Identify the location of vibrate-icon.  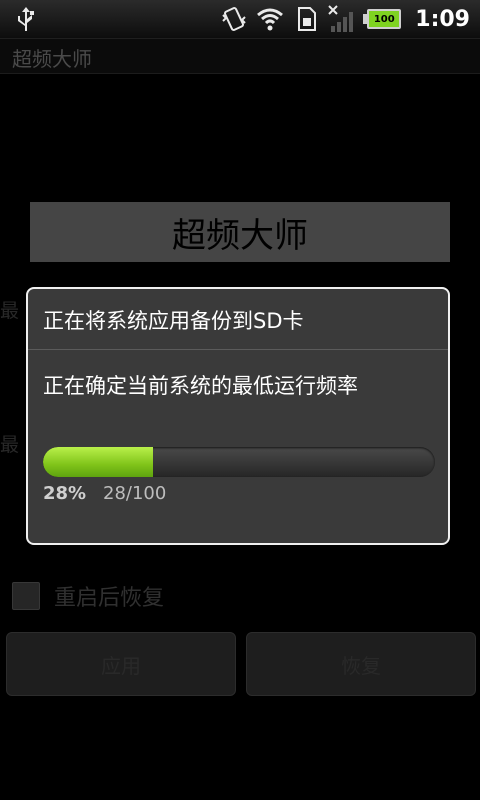
(234, 19).